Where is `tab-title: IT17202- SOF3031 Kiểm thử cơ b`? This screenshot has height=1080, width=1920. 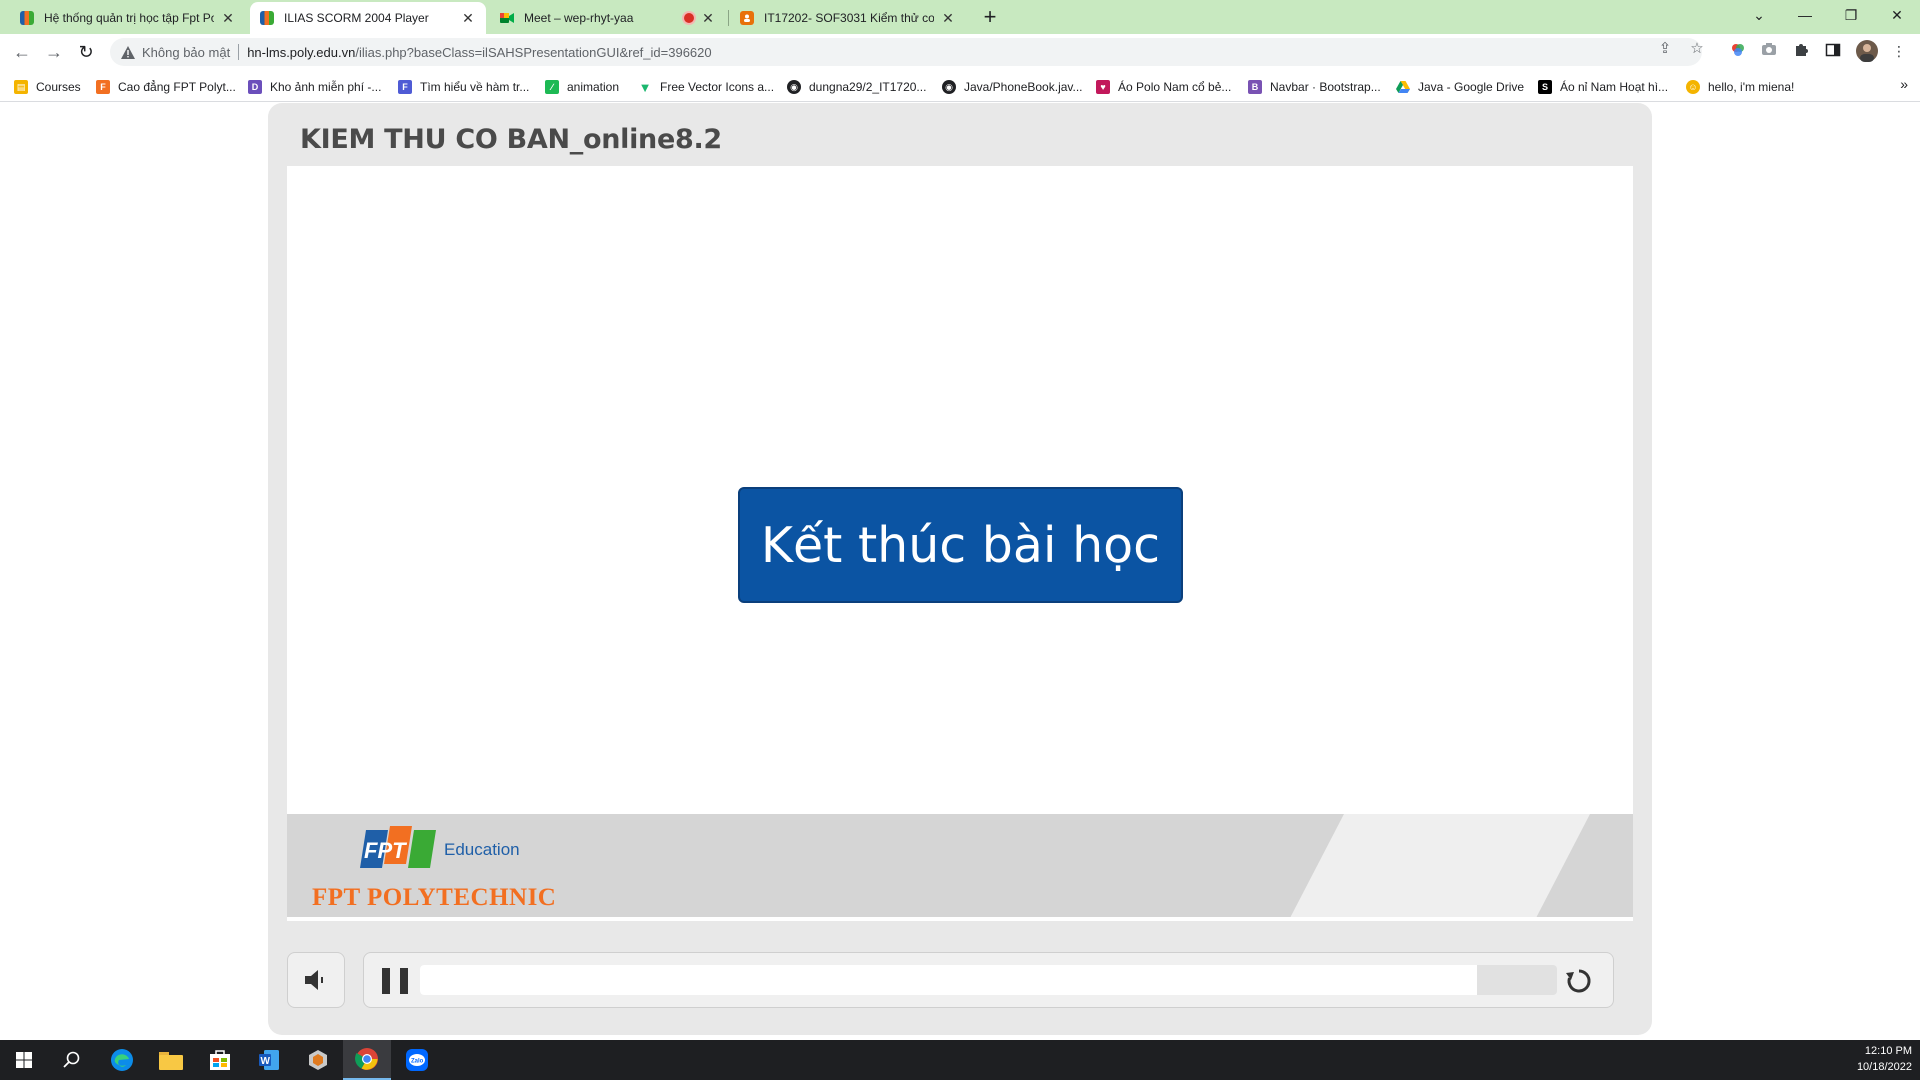
tab-title: IT17202- SOF3031 Kiểm thử cơ b is located at coordinates (849, 18).